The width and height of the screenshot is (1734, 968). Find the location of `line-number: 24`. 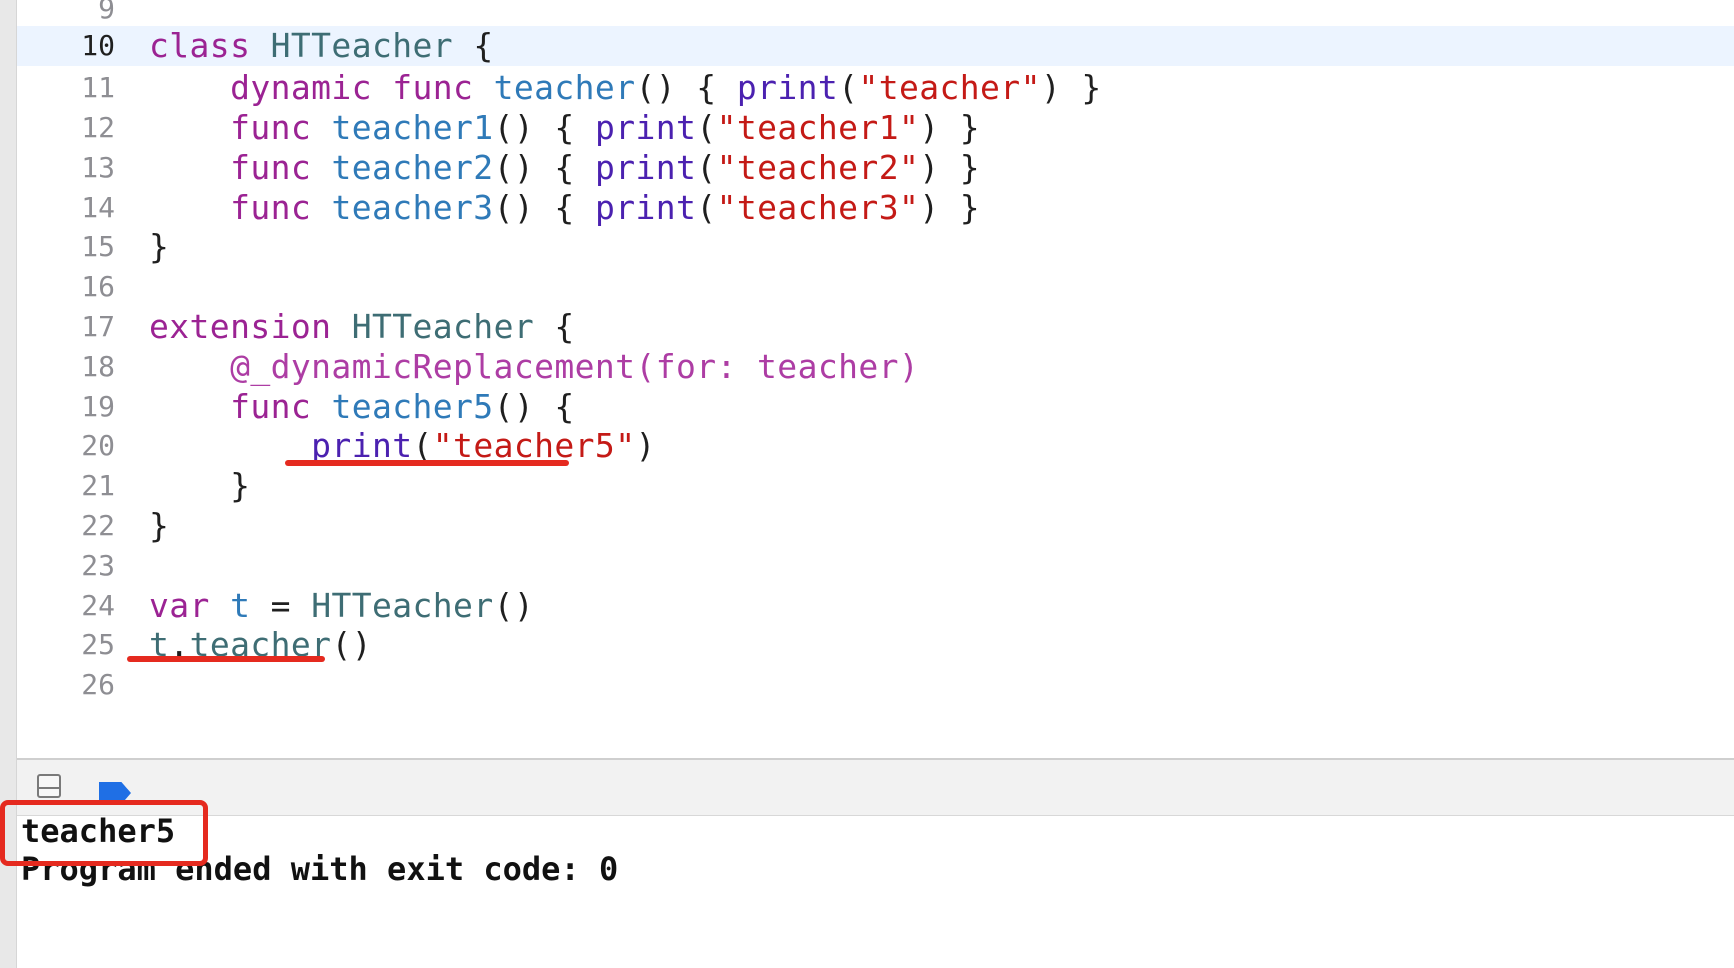

line-number: 24 is located at coordinates (98, 605).